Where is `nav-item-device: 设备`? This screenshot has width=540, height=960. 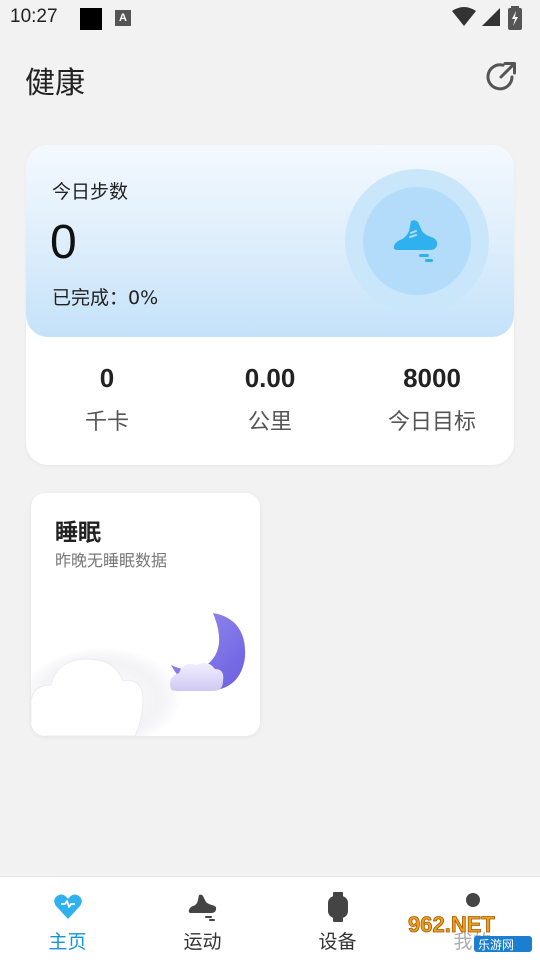 nav-item-device: 设备 is located at coordinates (337, 918).